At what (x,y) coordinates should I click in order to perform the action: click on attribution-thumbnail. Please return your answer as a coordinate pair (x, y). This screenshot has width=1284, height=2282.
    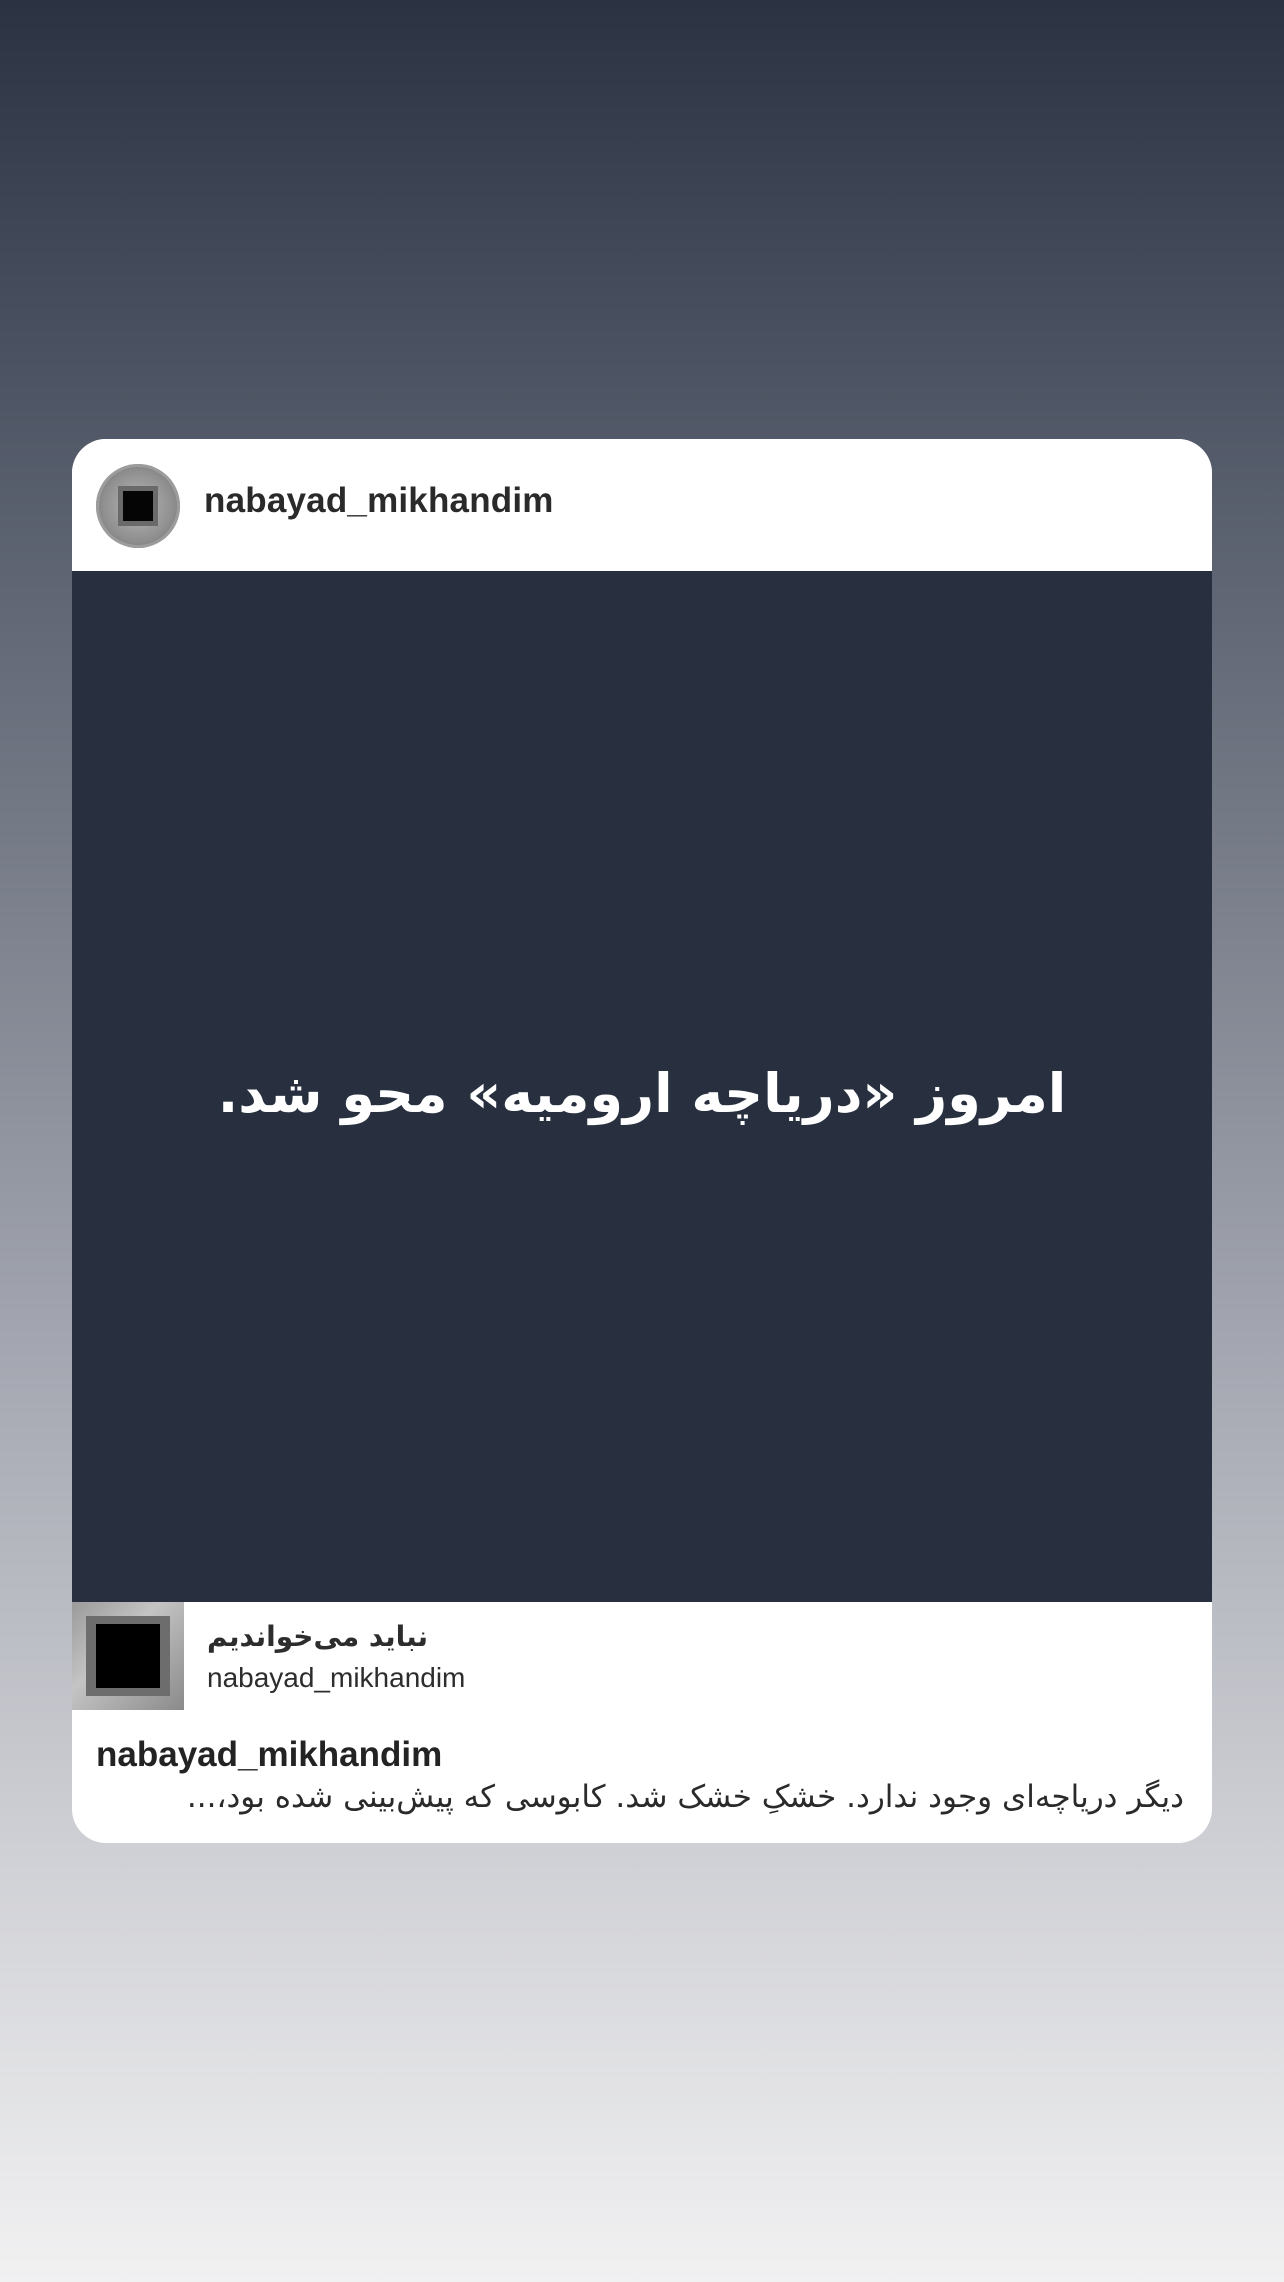
    Looking at the image, I should click on (128, 1656).